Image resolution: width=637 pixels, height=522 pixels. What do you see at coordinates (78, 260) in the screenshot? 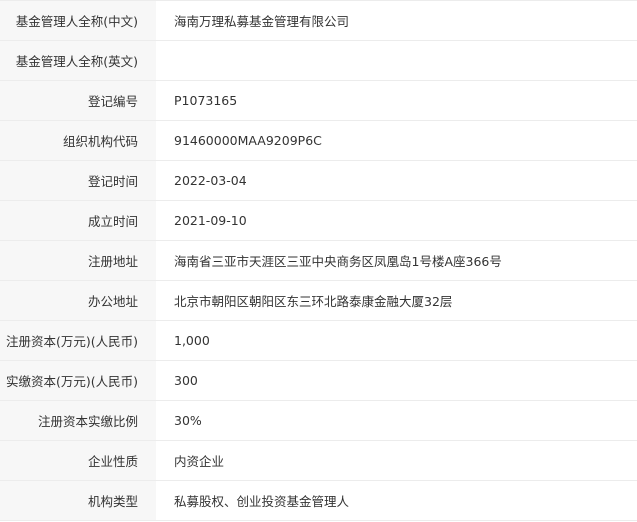
I see `row-label-registered-address: 注册地址` at bounding box center [78, 260].